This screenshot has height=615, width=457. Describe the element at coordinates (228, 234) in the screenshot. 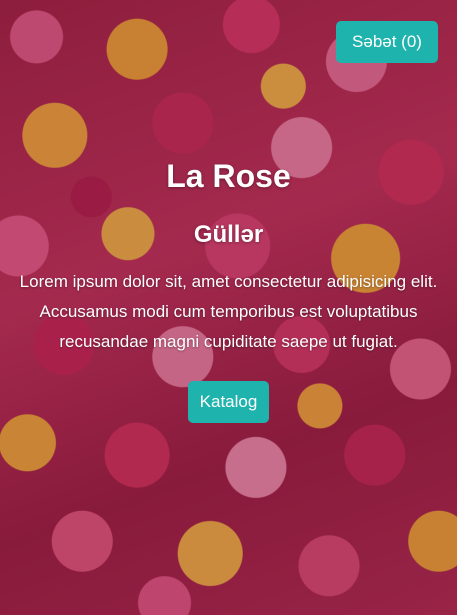

I see `hero-subtitle: Güllər` at that location.